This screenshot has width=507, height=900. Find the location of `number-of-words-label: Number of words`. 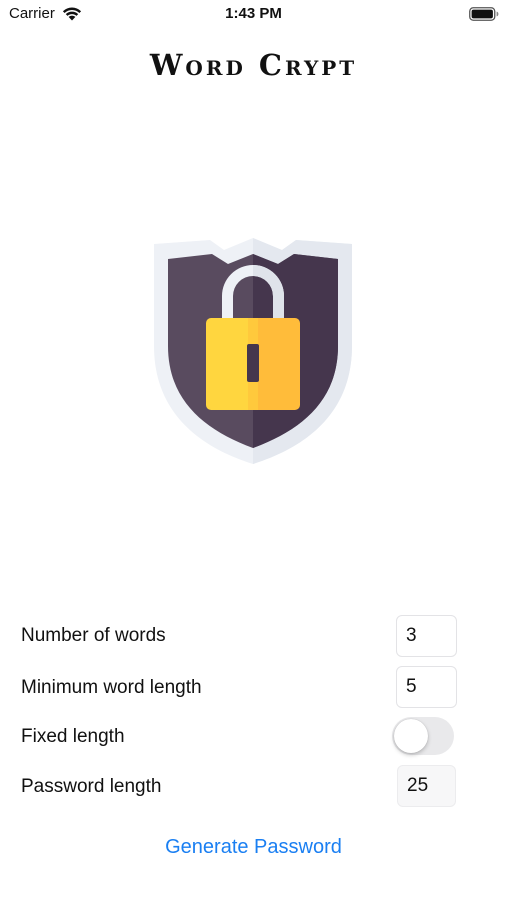

number-of-words-label: Number of words is located at coordinates (93, 635).